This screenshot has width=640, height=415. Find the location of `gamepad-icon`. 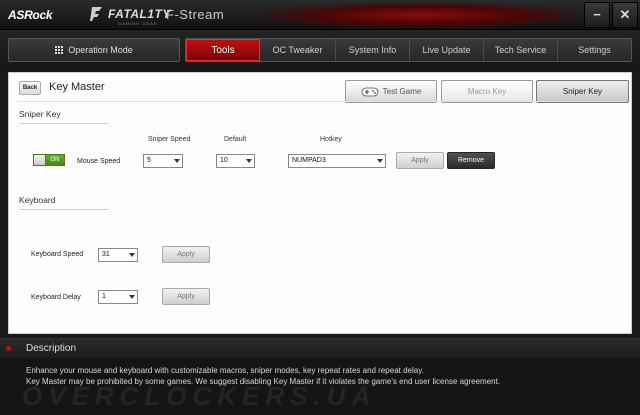

gamepad-icon is located at coordinates (370, 91).